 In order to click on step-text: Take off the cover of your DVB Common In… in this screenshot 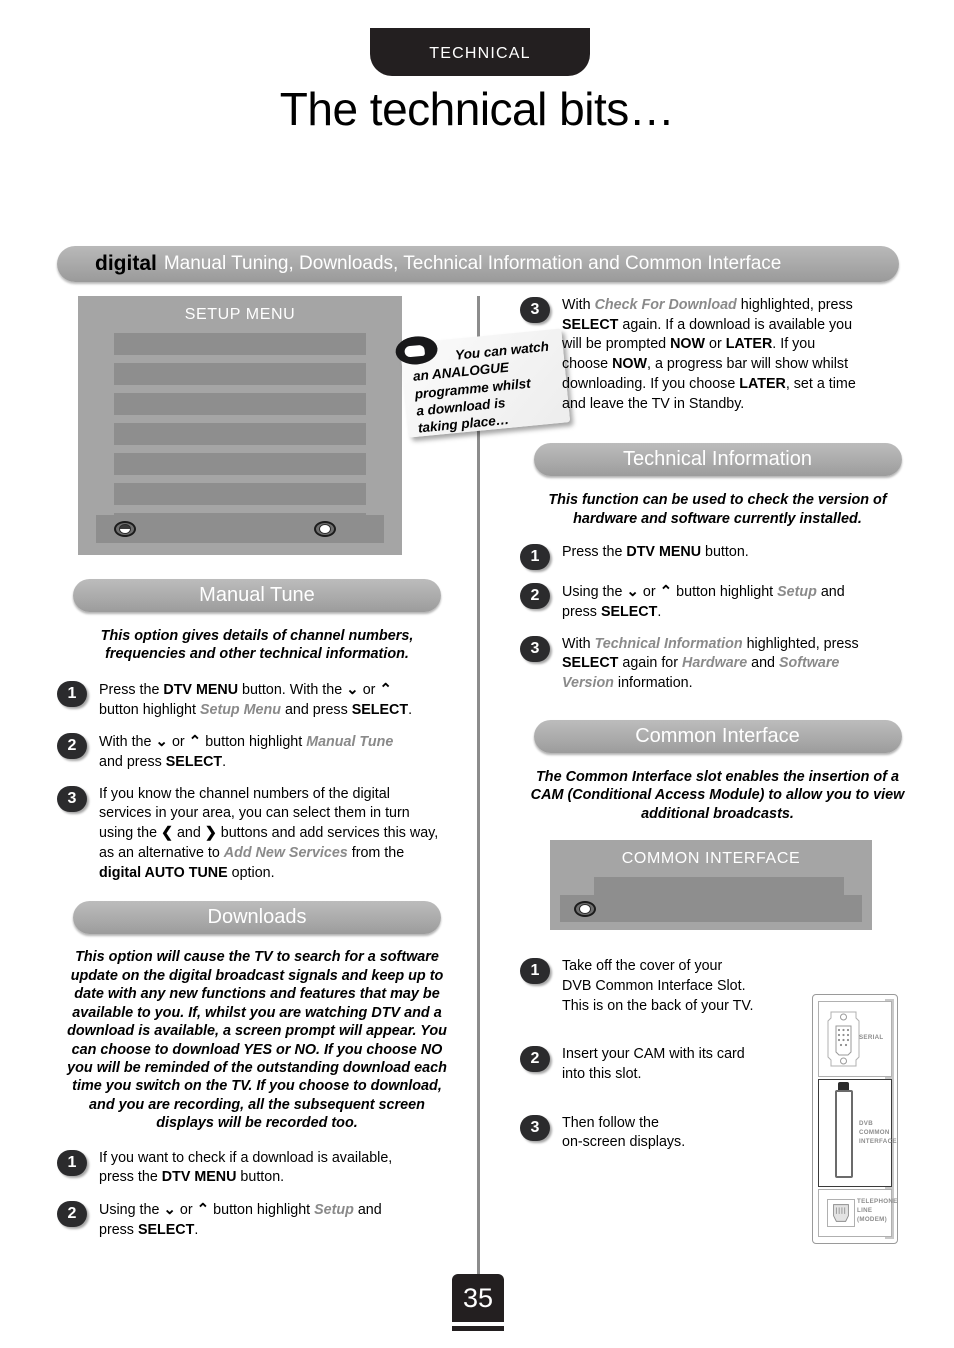, I will do `click(658, 986)`.